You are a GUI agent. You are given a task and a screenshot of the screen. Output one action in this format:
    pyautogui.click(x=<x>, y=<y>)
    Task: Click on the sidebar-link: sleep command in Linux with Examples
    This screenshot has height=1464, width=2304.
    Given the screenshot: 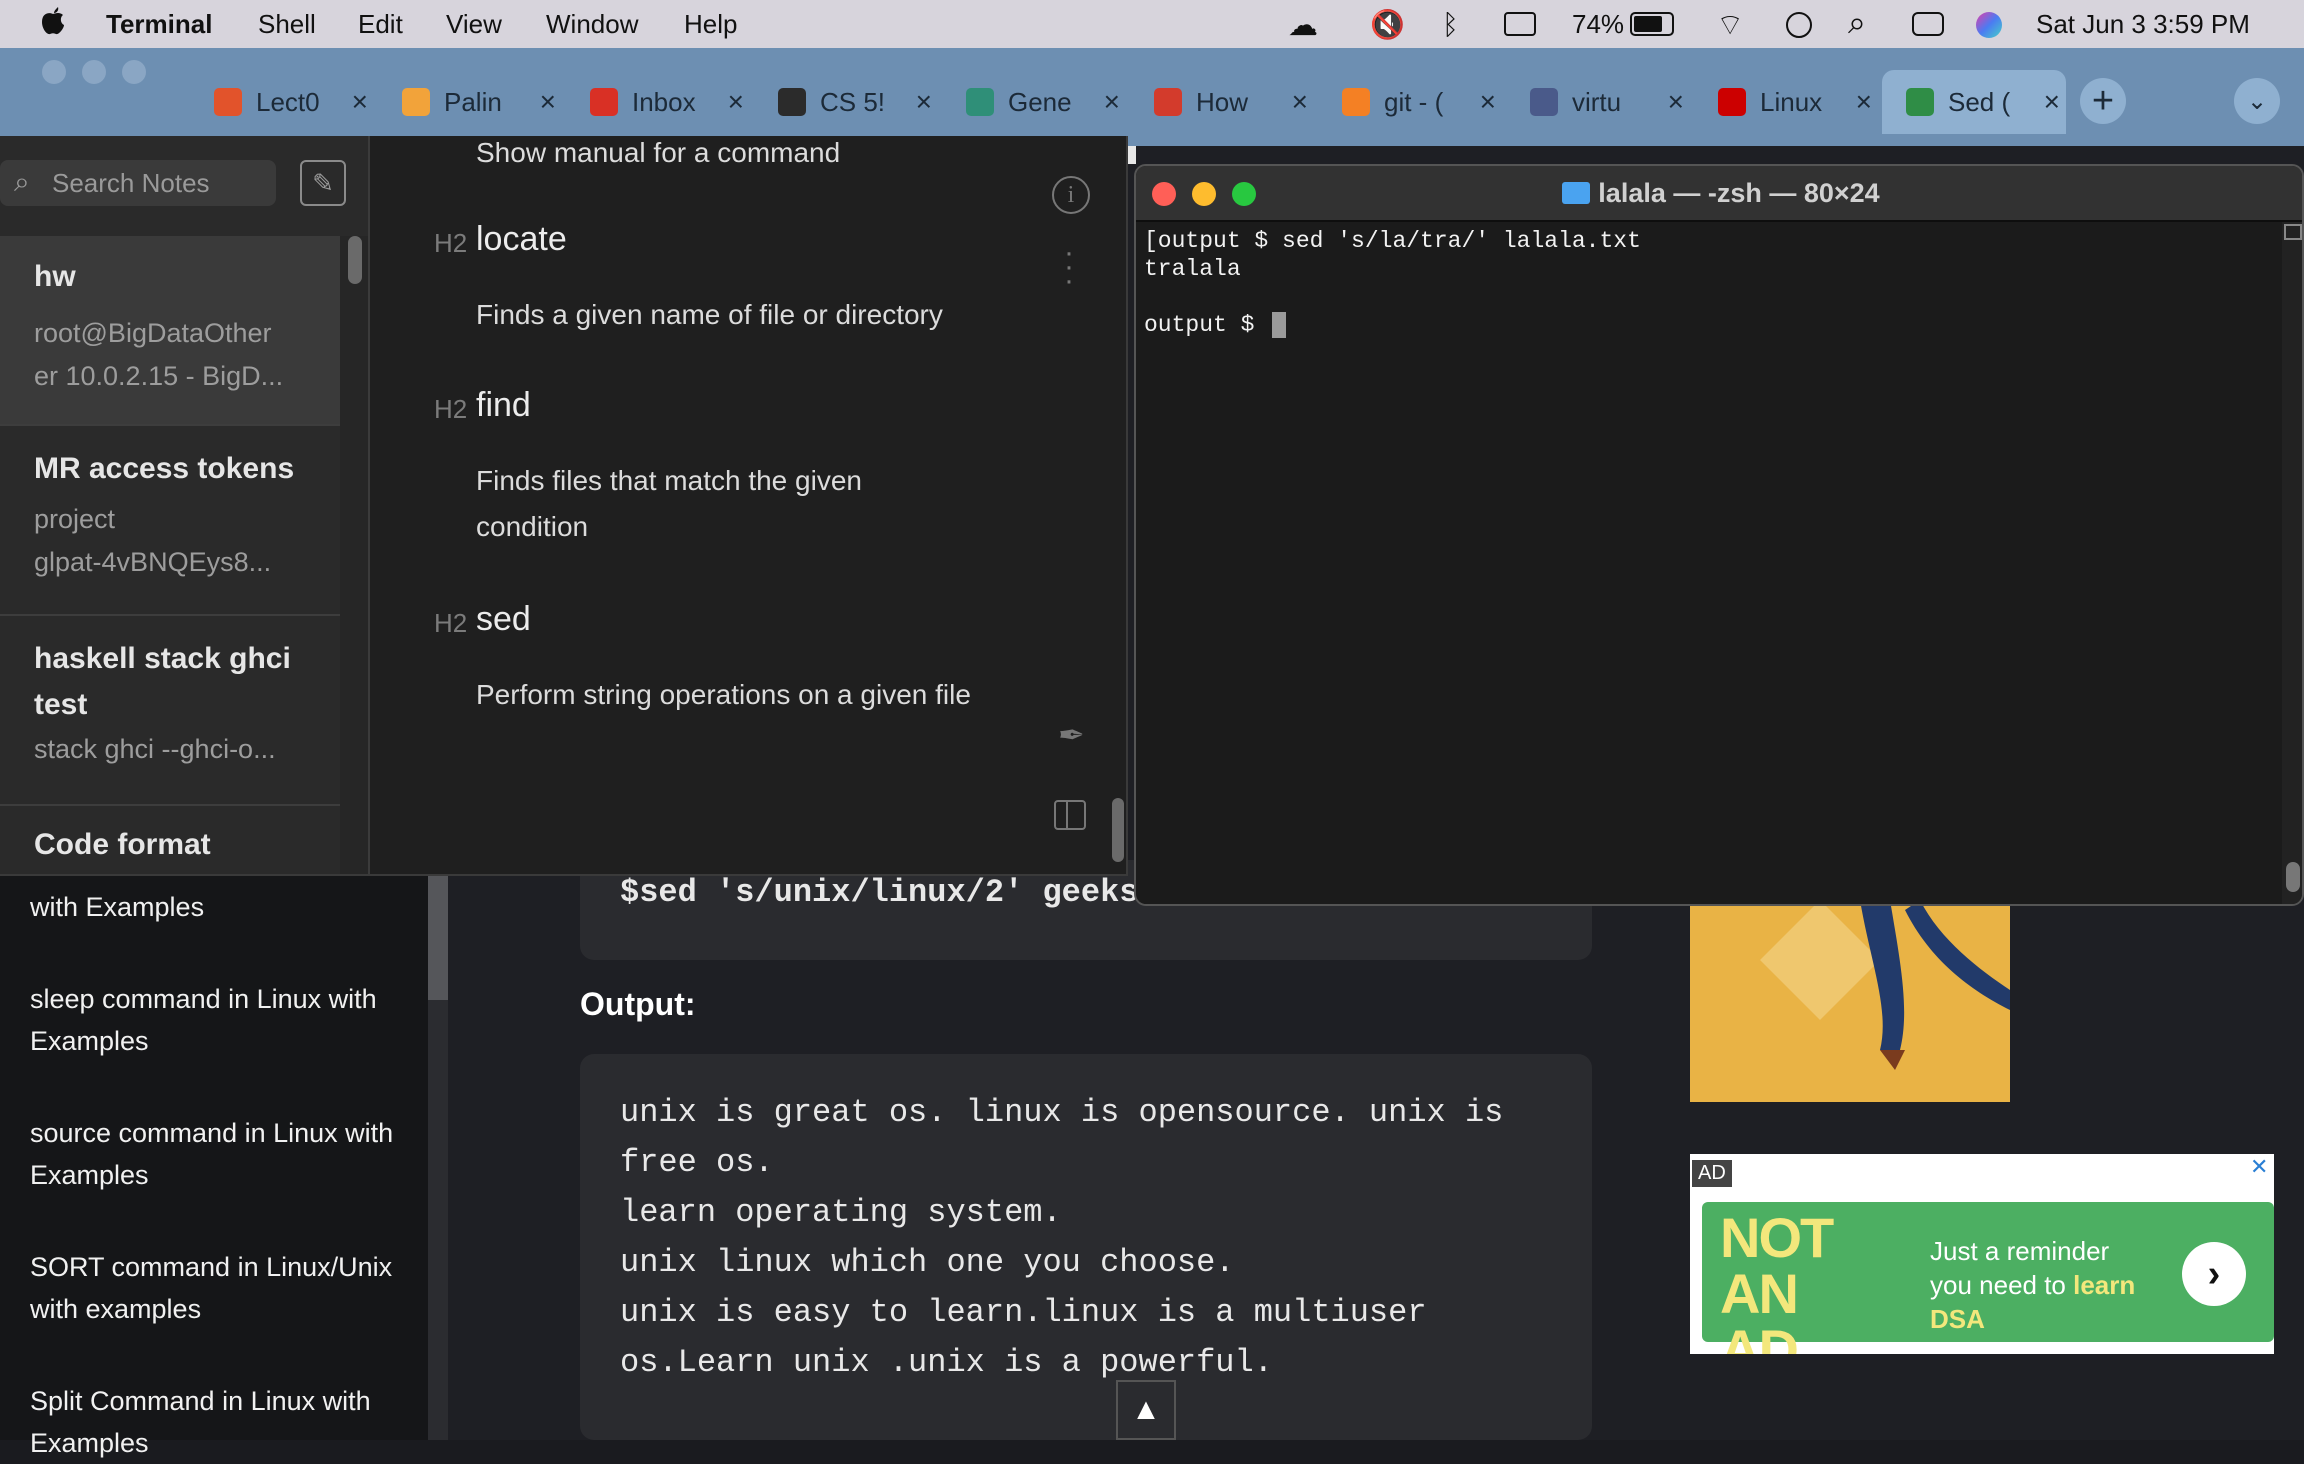 What is the action you would take?
    pyautogui.click(x=220, y=1020)
    